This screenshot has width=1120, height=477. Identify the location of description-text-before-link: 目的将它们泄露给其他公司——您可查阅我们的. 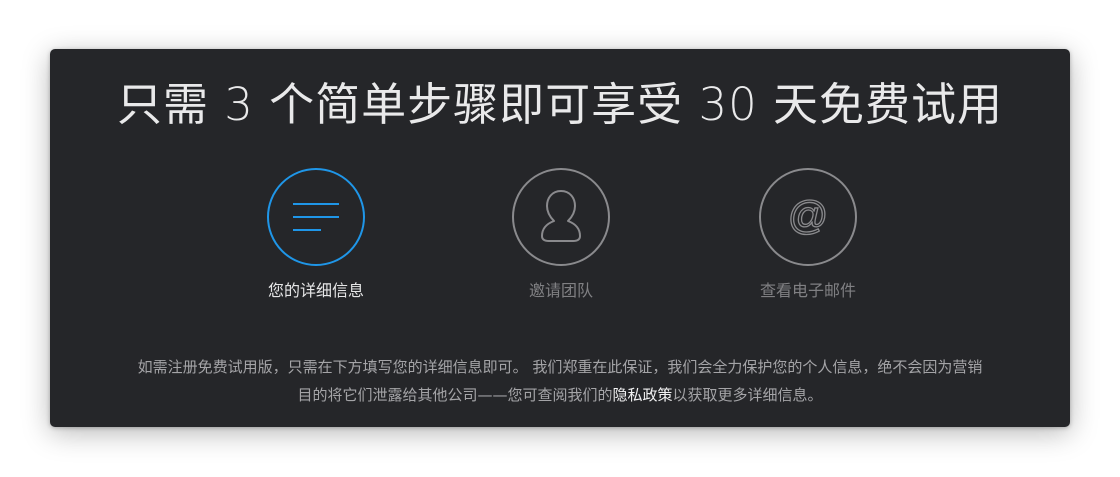
(455, 395).